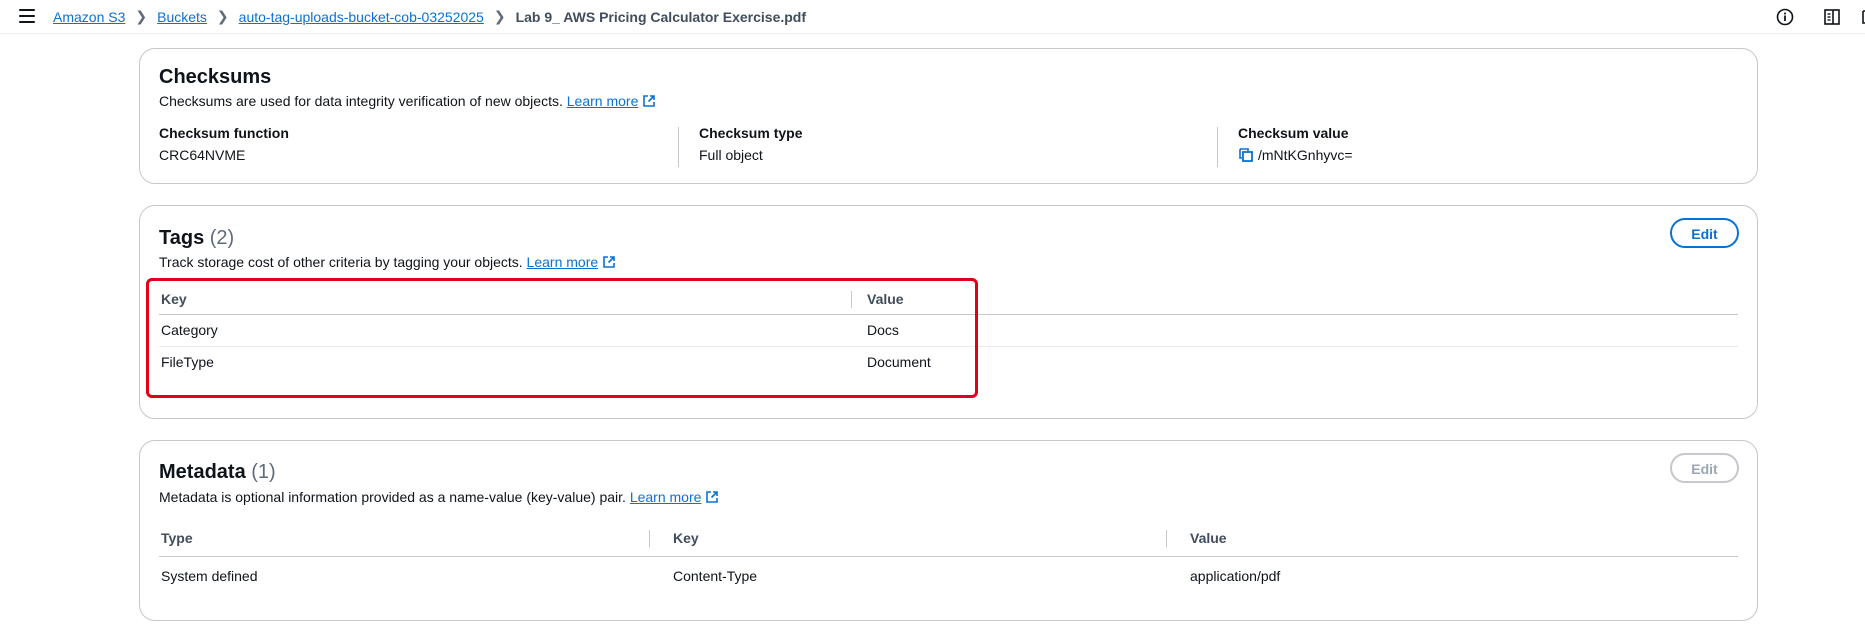 The image size is (1865, 630). What do you see at coordinates (361, 17) in the screenshot?
I see `breadcrumb-bucket-name: auto-tag-uploads-bucket-cob-03252025` at bounding box center [361, 17].